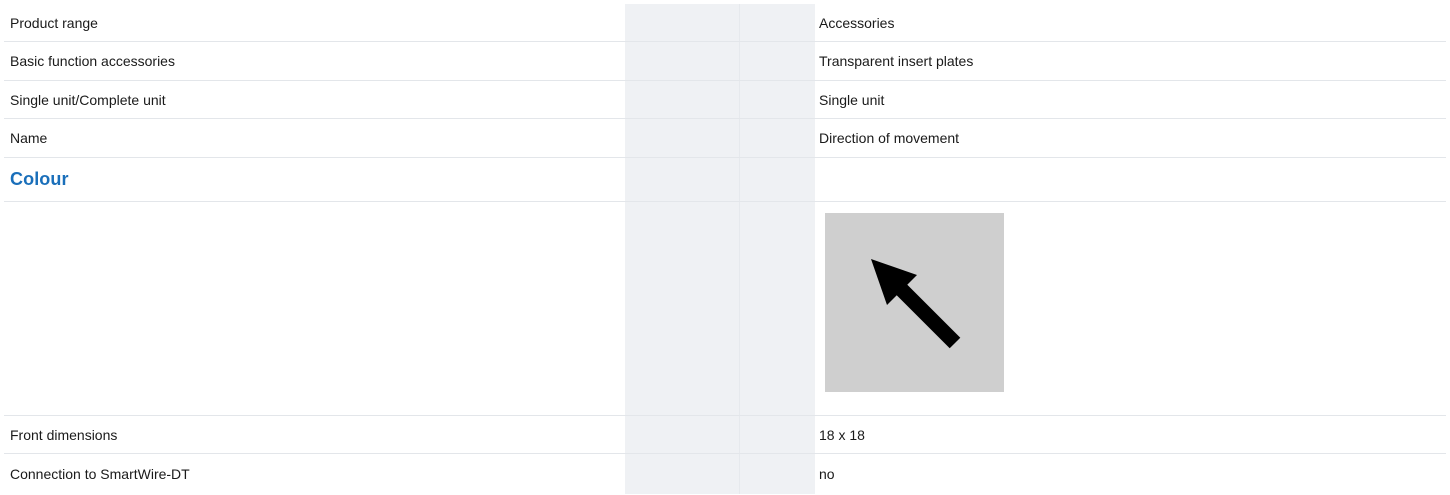 This screenshot has height=495, width=1450. I want to click on spec-label: Name, so click(29, 138).